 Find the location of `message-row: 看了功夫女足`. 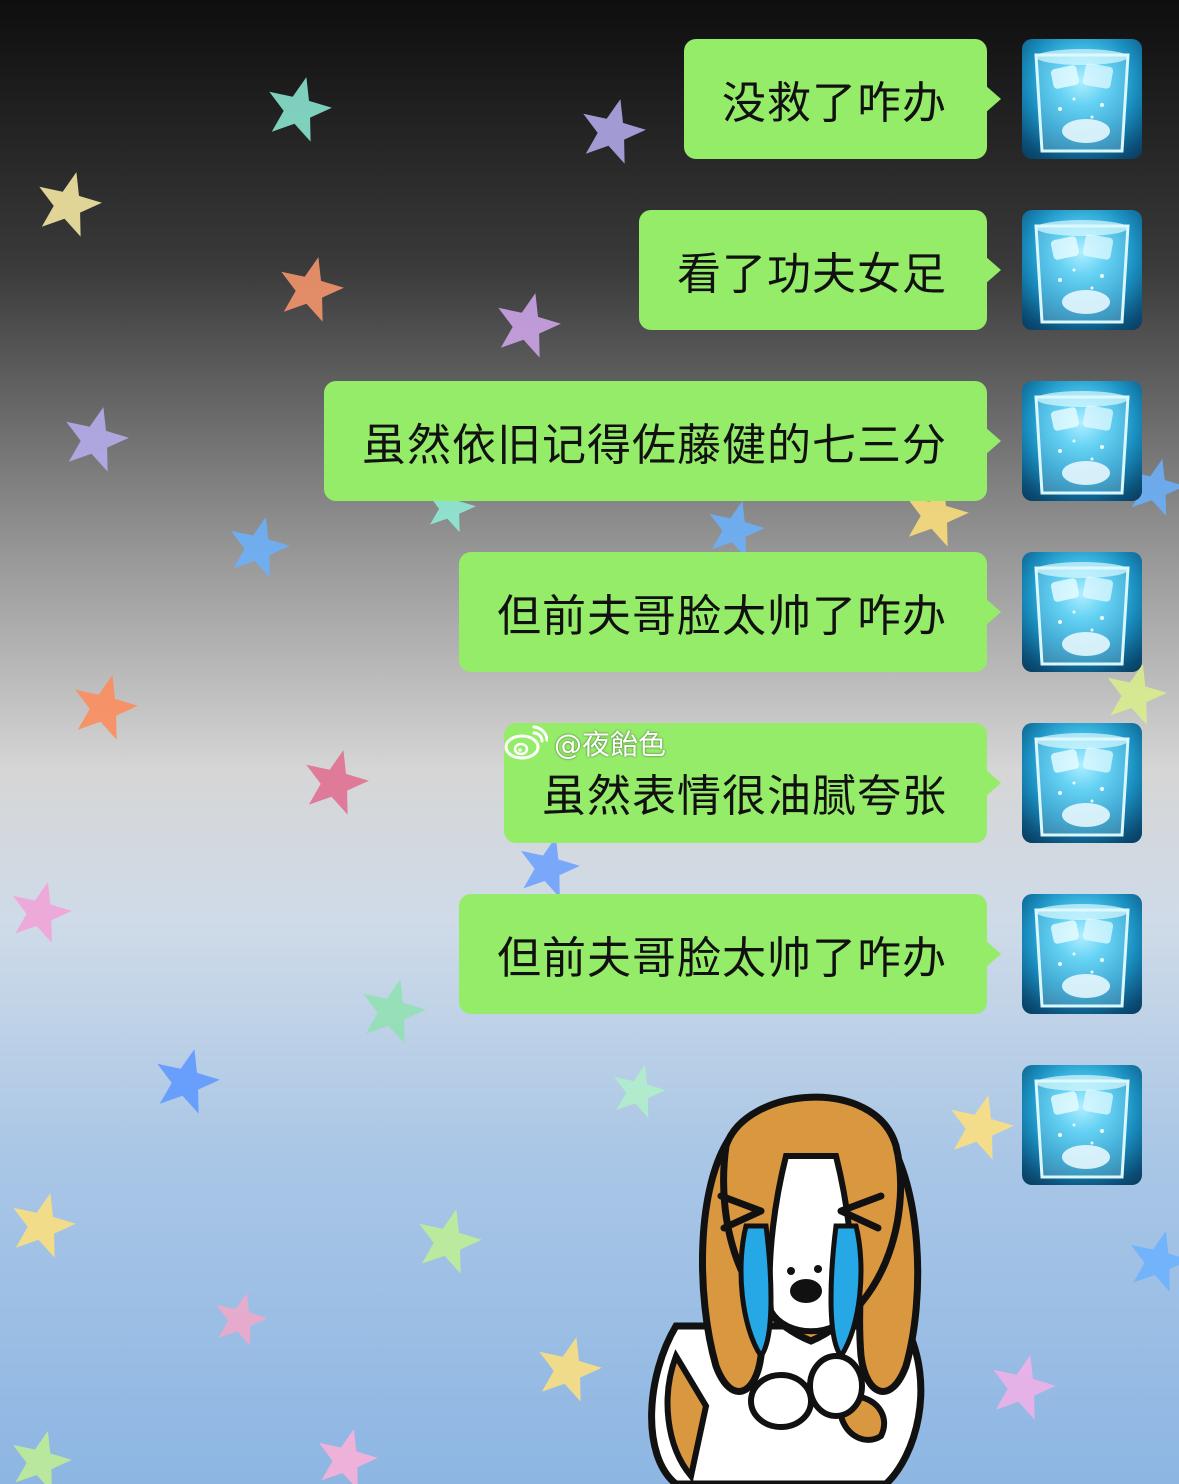

message-row: 看了功夫女足 is located at coordinates (589, 270).